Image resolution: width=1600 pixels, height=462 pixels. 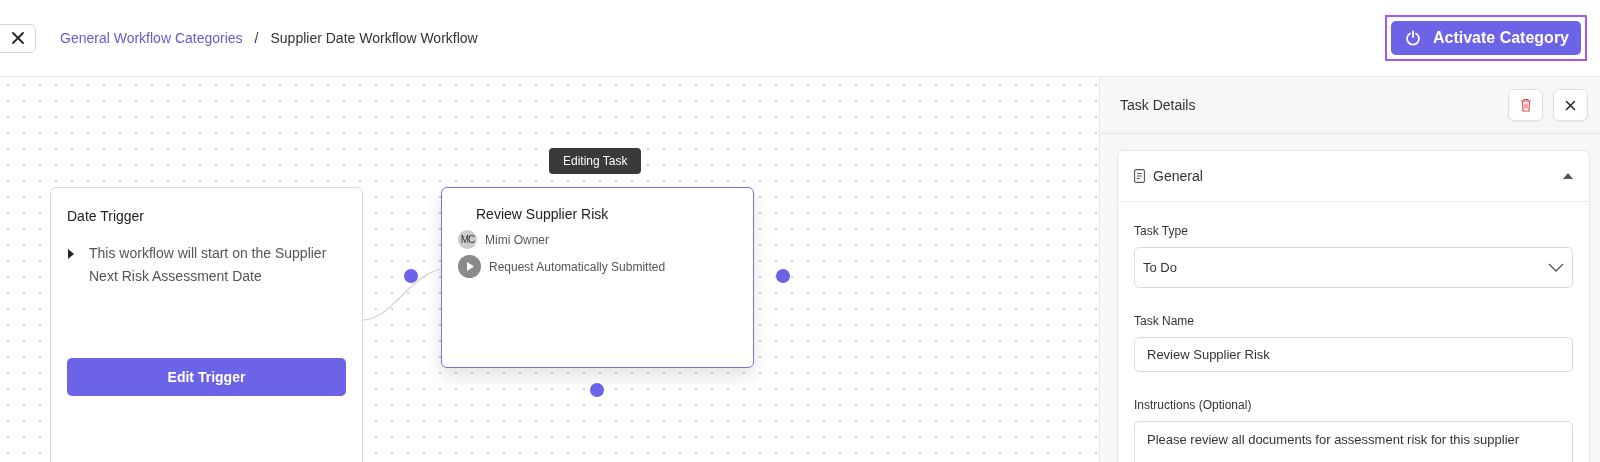 What do you see at coordinates (542, 214) in the screenshot?
I see `task-title: Review Supplier Risk` at bounding box center [542, 214].